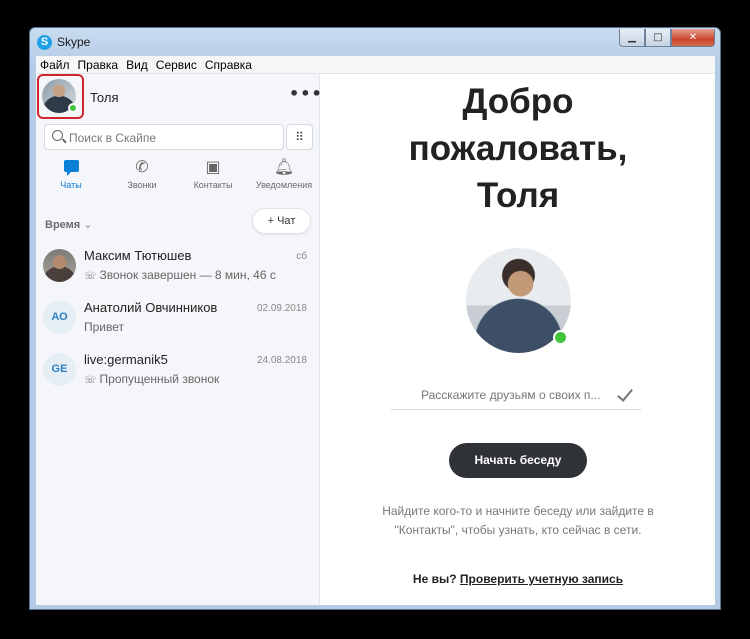 This screenshot has height=639, width=750. What do you see at coordinates (142, 185) in the screenshot?
I see `tab-label: Звонки` at bounding box center [142, 185].